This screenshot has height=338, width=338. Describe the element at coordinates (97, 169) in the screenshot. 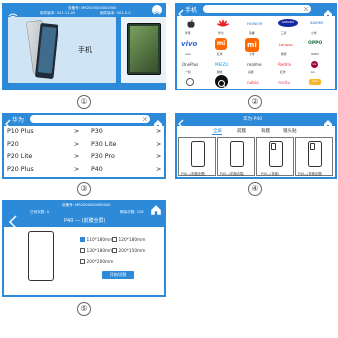

I see `model-item-right: P40` at that location.